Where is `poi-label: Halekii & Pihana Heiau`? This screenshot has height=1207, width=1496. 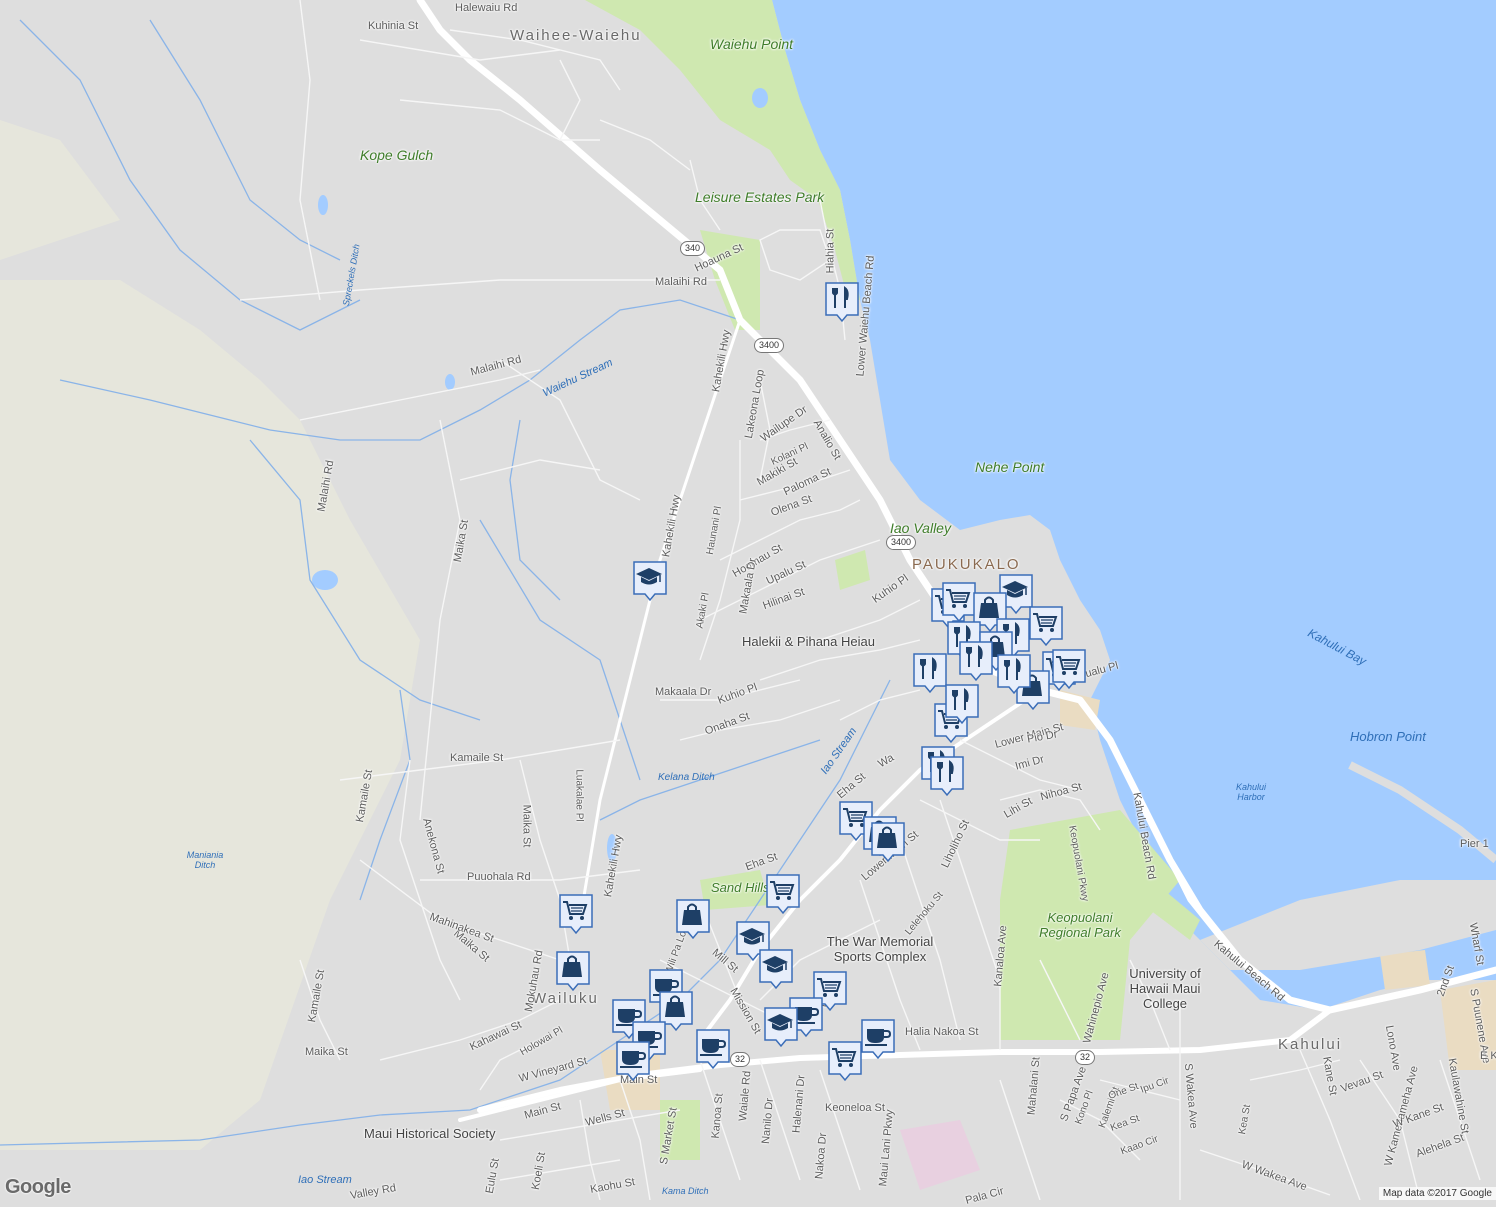
poi-label: Halekii & Pihana Heiau is located at coordinates (808, 641).